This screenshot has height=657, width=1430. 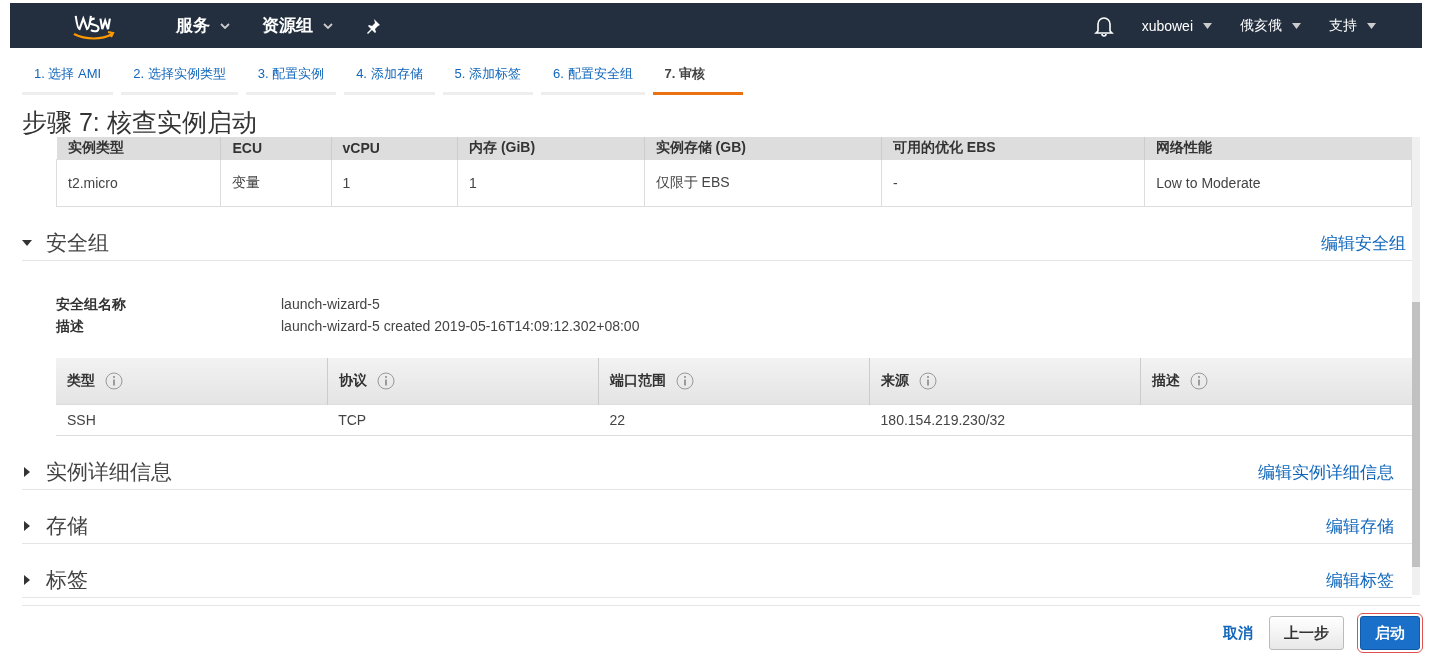 What do you see at coordinates (734, 420) in the screenshot?
I see `table-cell: 22` at bounding box center [734, 420].